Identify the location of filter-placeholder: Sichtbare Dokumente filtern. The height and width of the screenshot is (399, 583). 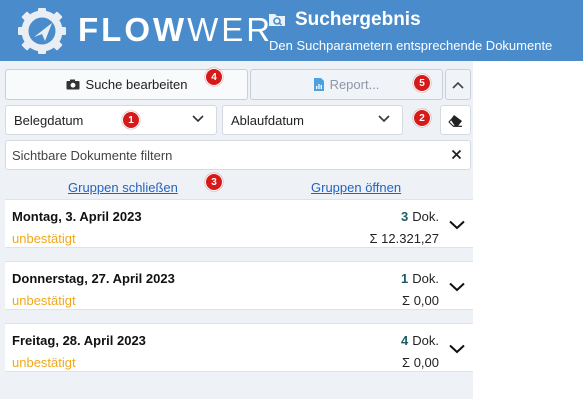
(92, 155).